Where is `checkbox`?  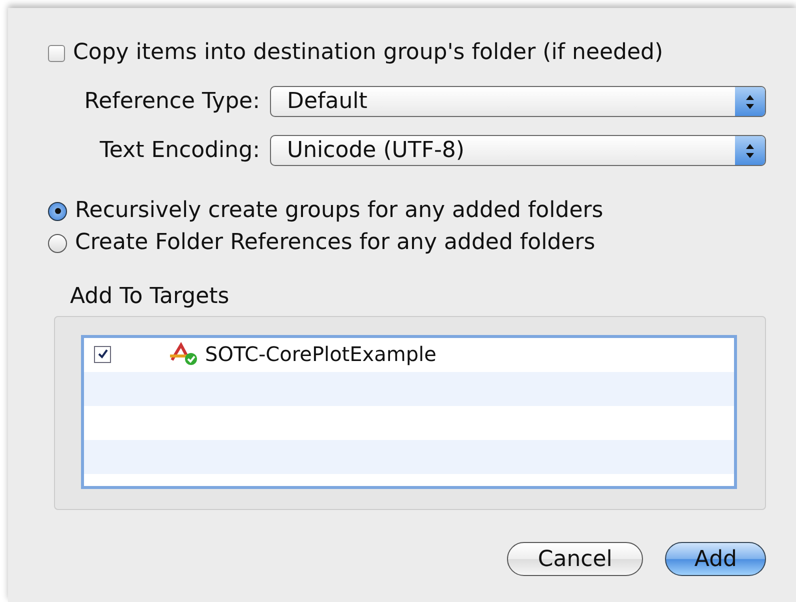
checkbox is located at coordinates (56, 53).